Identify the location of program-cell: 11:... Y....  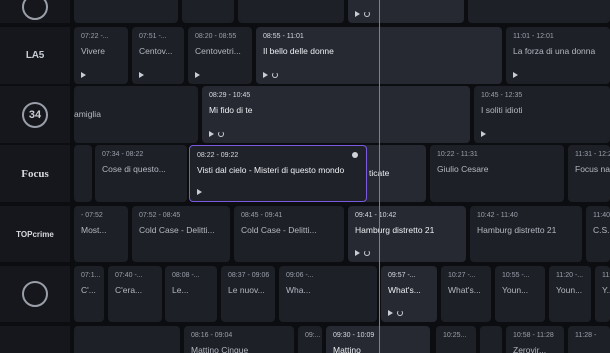
(602, 294).